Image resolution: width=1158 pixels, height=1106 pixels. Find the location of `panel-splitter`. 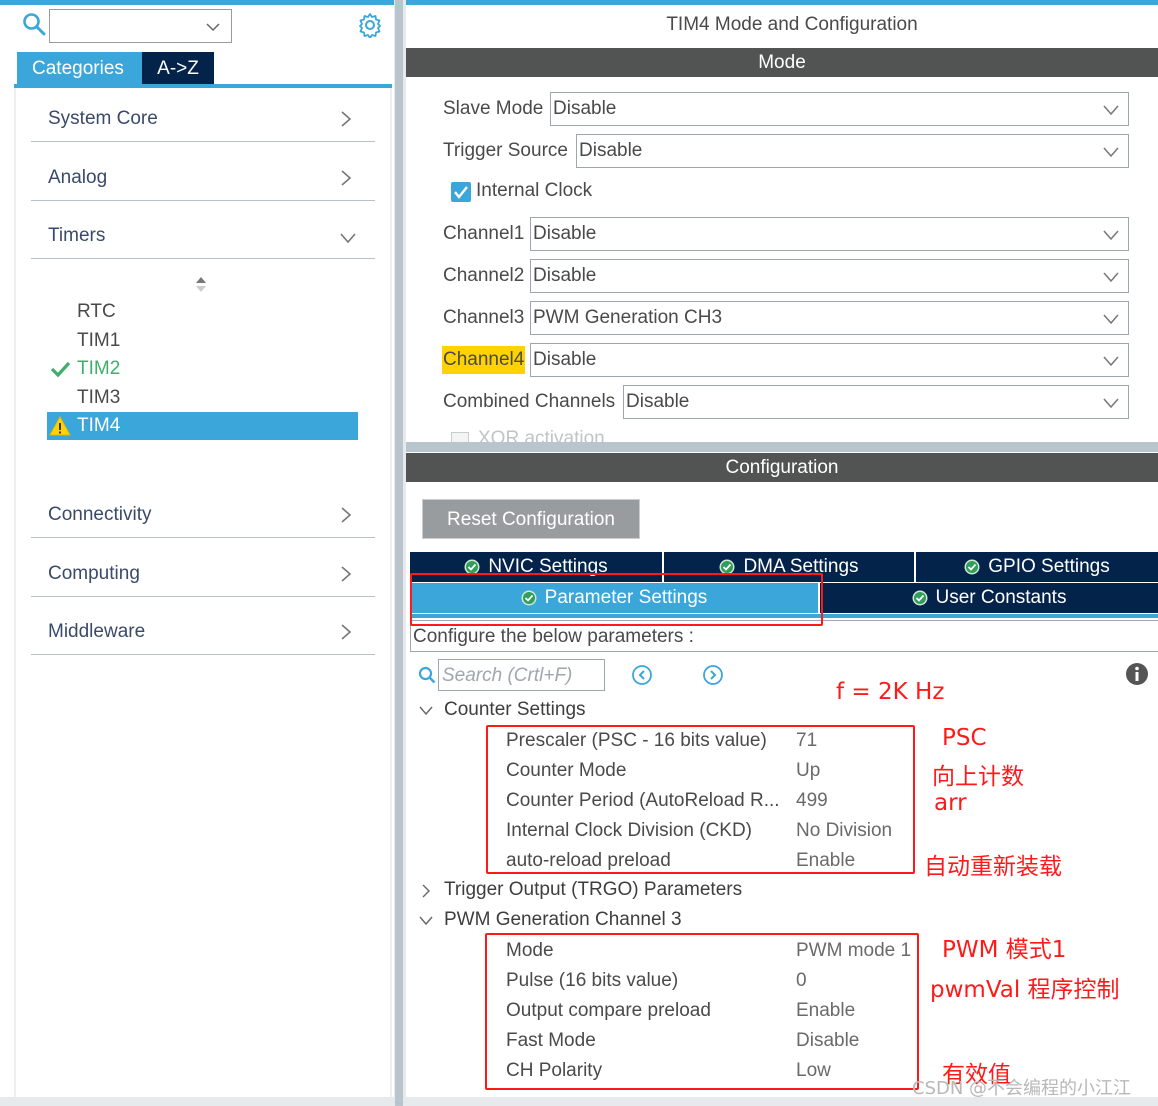

panel-splitter is located at coordinates (400, 553).